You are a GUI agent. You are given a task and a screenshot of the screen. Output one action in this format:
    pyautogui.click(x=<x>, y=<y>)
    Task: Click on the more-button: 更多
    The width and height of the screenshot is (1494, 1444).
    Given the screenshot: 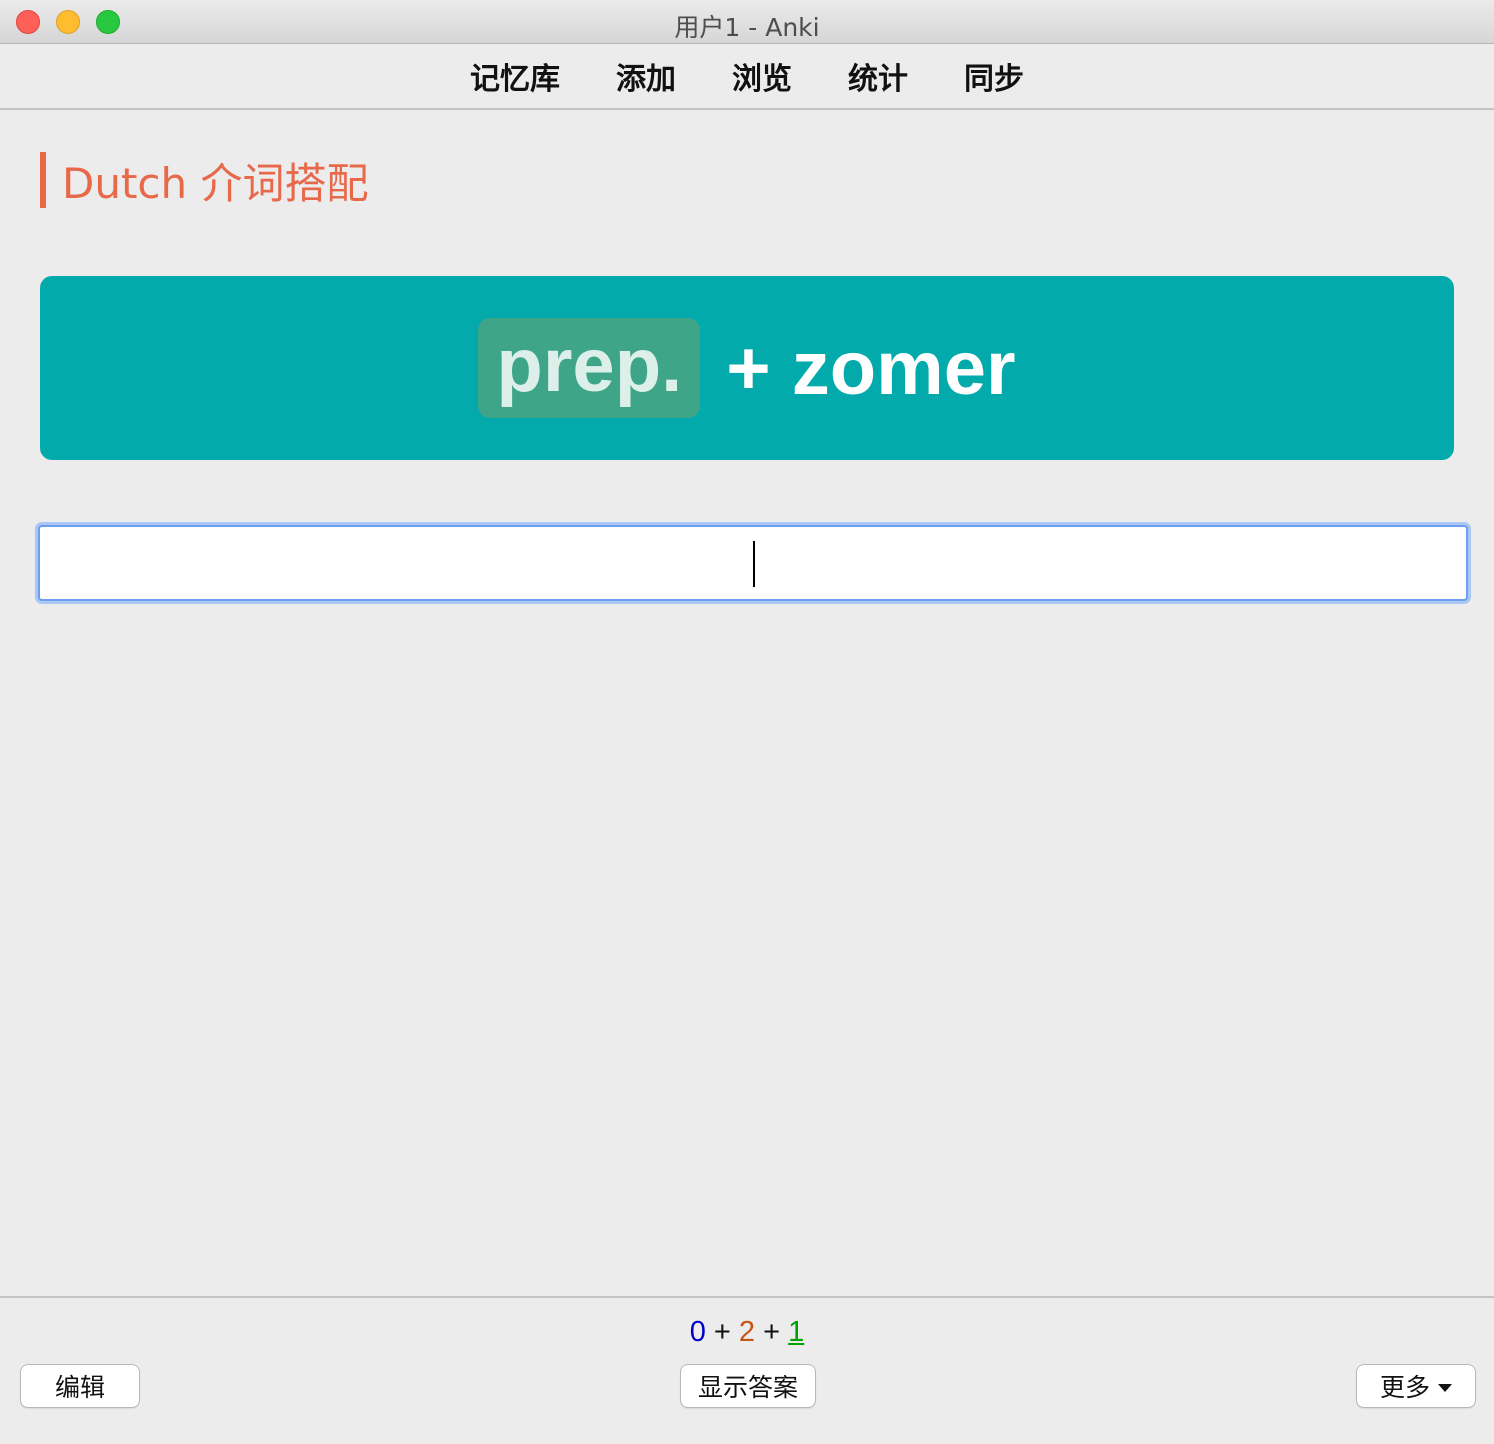 What is the action you would take?
    pyautogui.click(x=1416, y=1386)
    